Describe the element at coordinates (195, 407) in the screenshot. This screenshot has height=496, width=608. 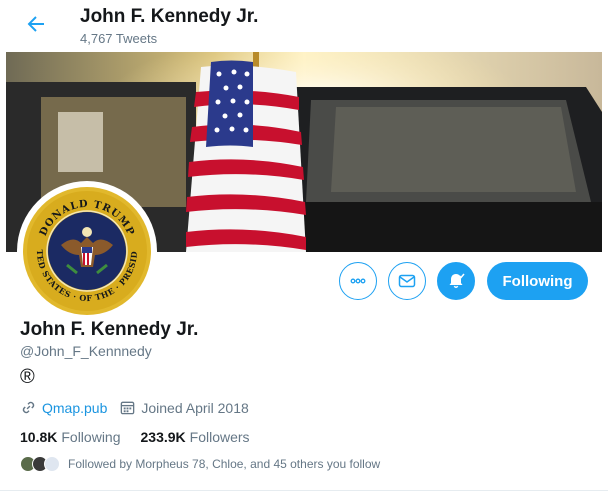
I see `joined-date: Joined April 2018` at that location.